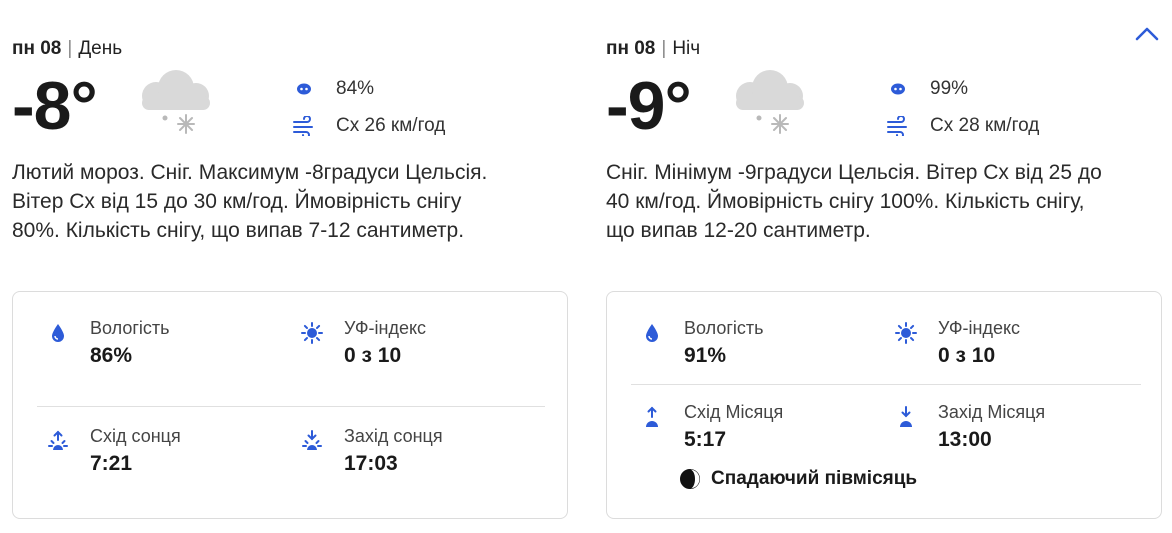  What do you see at coordinates (749, 433) in the screenshot?
I see `night-moonrise: Схід Місяця 5:17` at bounding box center [749, 433].